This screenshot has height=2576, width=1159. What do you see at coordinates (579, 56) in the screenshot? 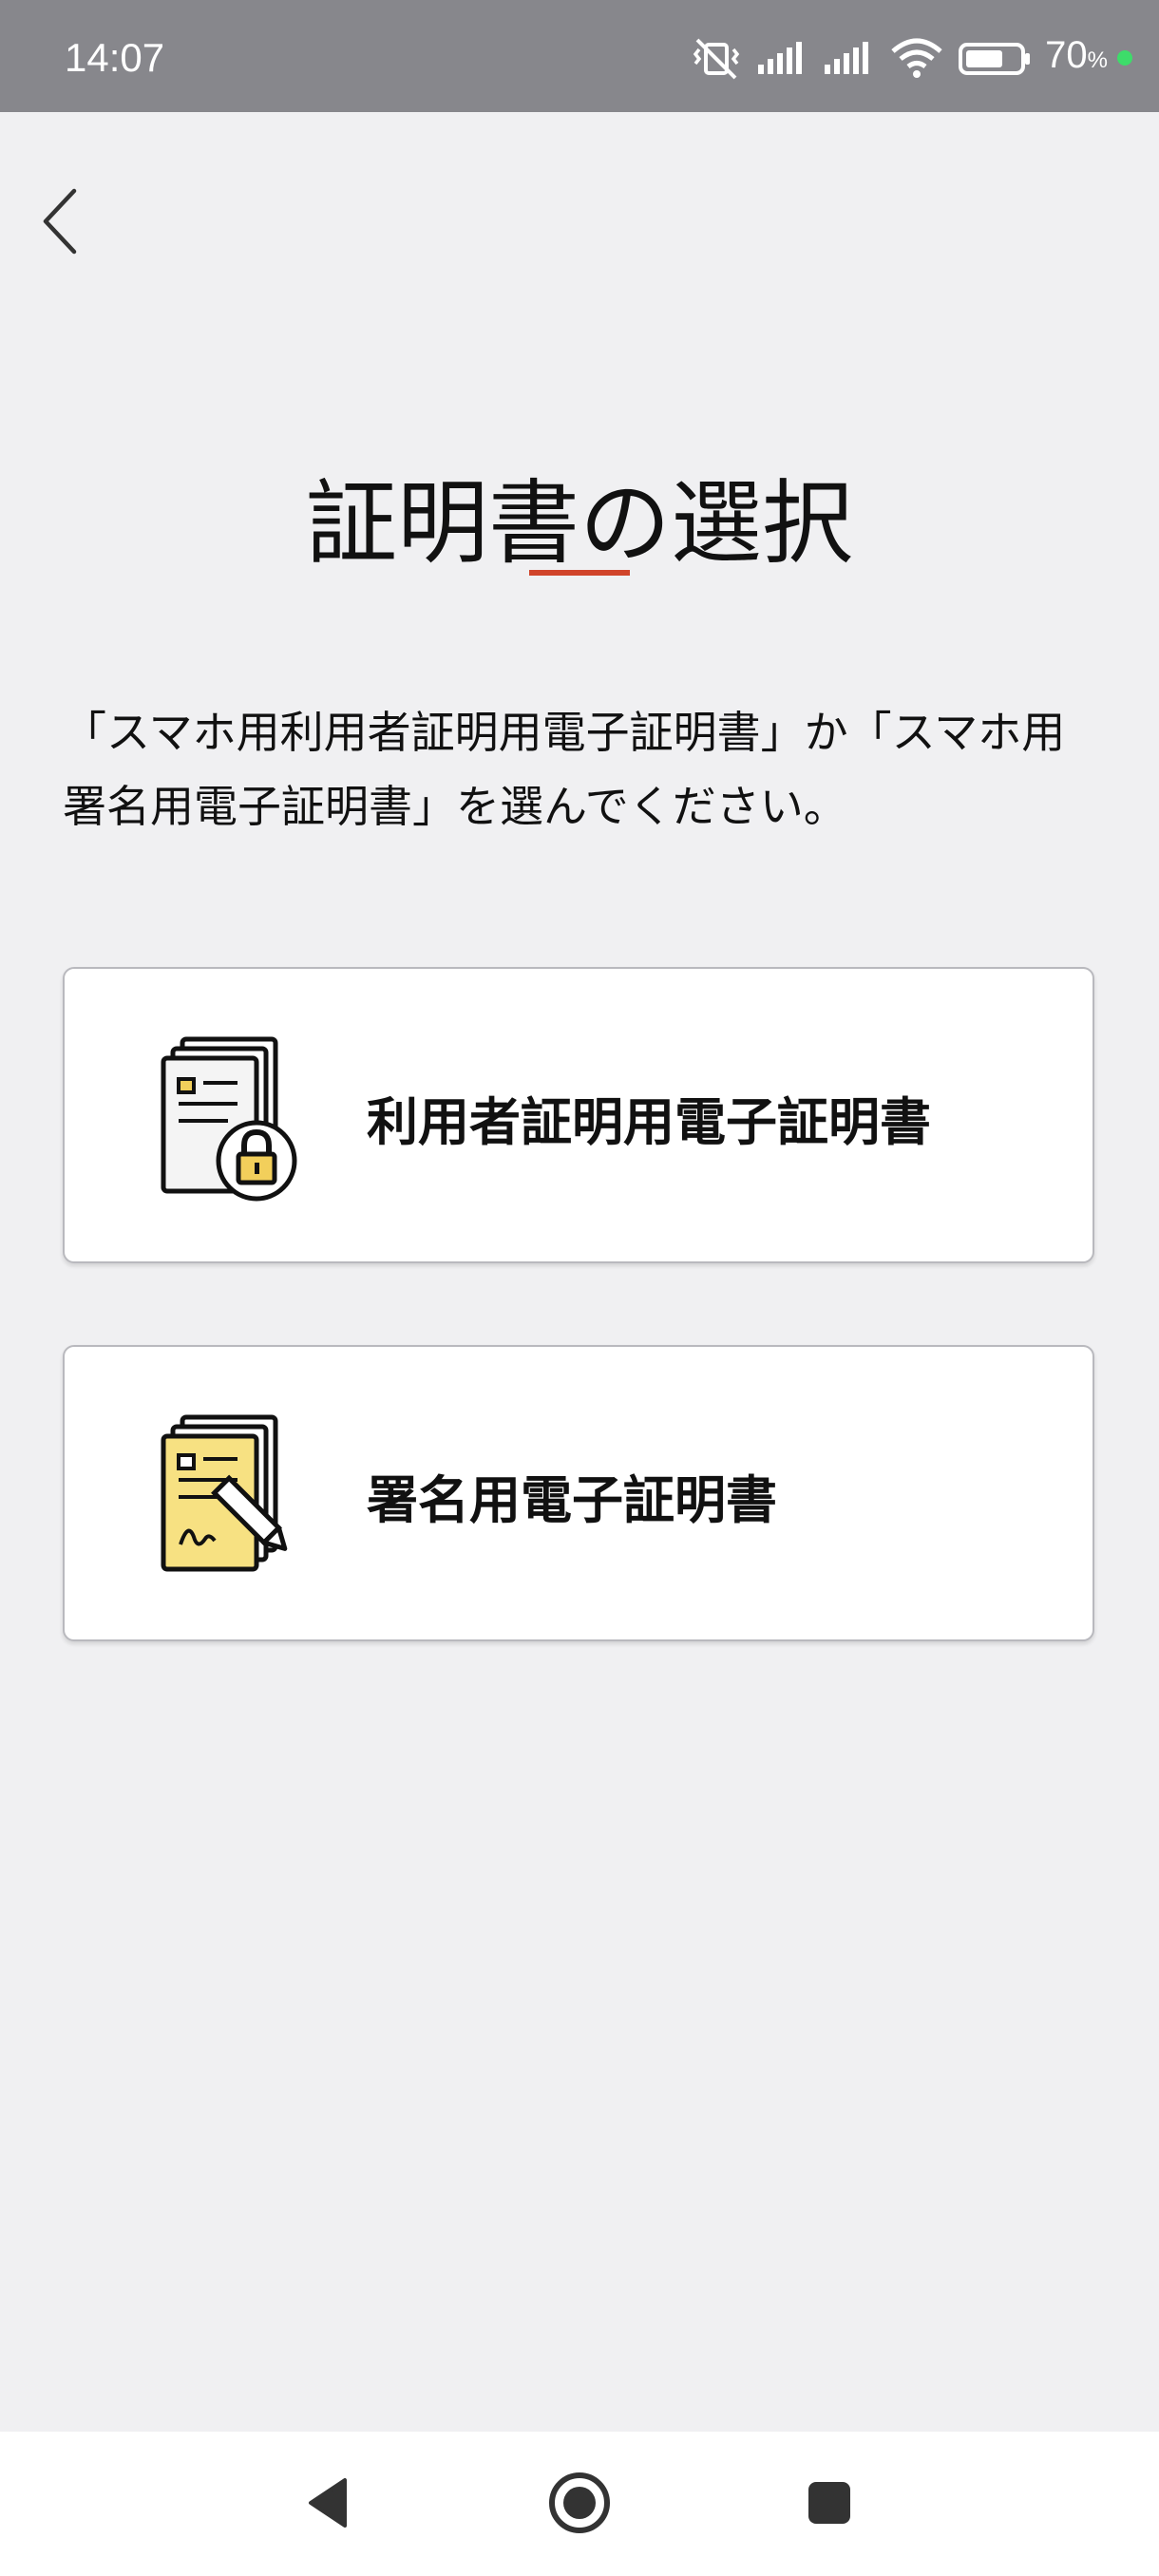
I see `status-bar: 14:07 70%` at bounding box center [579, 56].